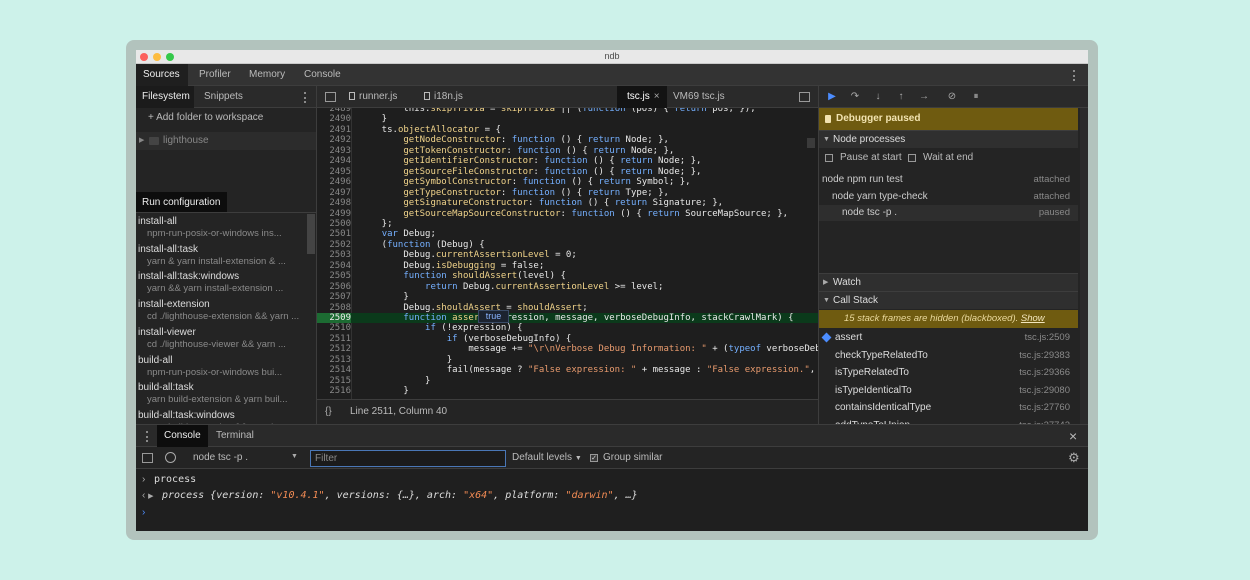 The image size is (1250, 580). What do you see at coordinates (832, 97) in the screenshot?
I see `resume-icon: ▶` at bounding box center [832, 97].